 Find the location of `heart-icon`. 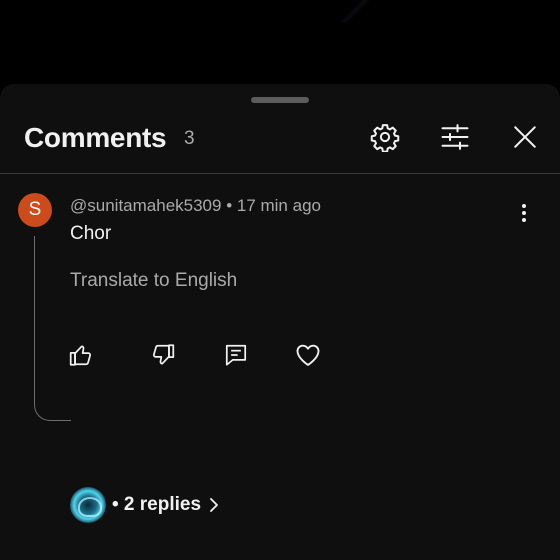

heart-icon is located at coordinates (308, 355).